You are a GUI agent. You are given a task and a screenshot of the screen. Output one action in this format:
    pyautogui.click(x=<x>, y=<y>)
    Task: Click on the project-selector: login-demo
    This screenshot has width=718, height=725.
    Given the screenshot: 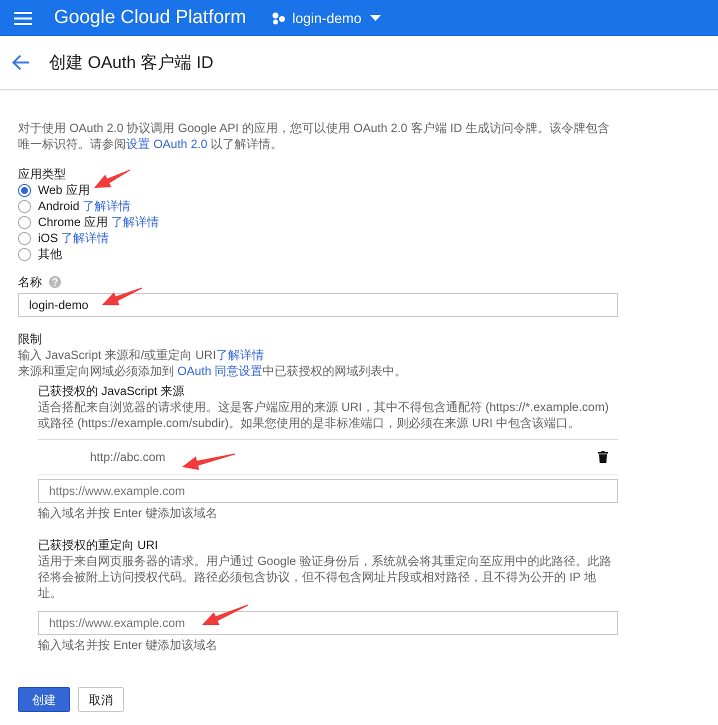 What is the action you would take?
    pyautogui.click(x=327, y=18)
    